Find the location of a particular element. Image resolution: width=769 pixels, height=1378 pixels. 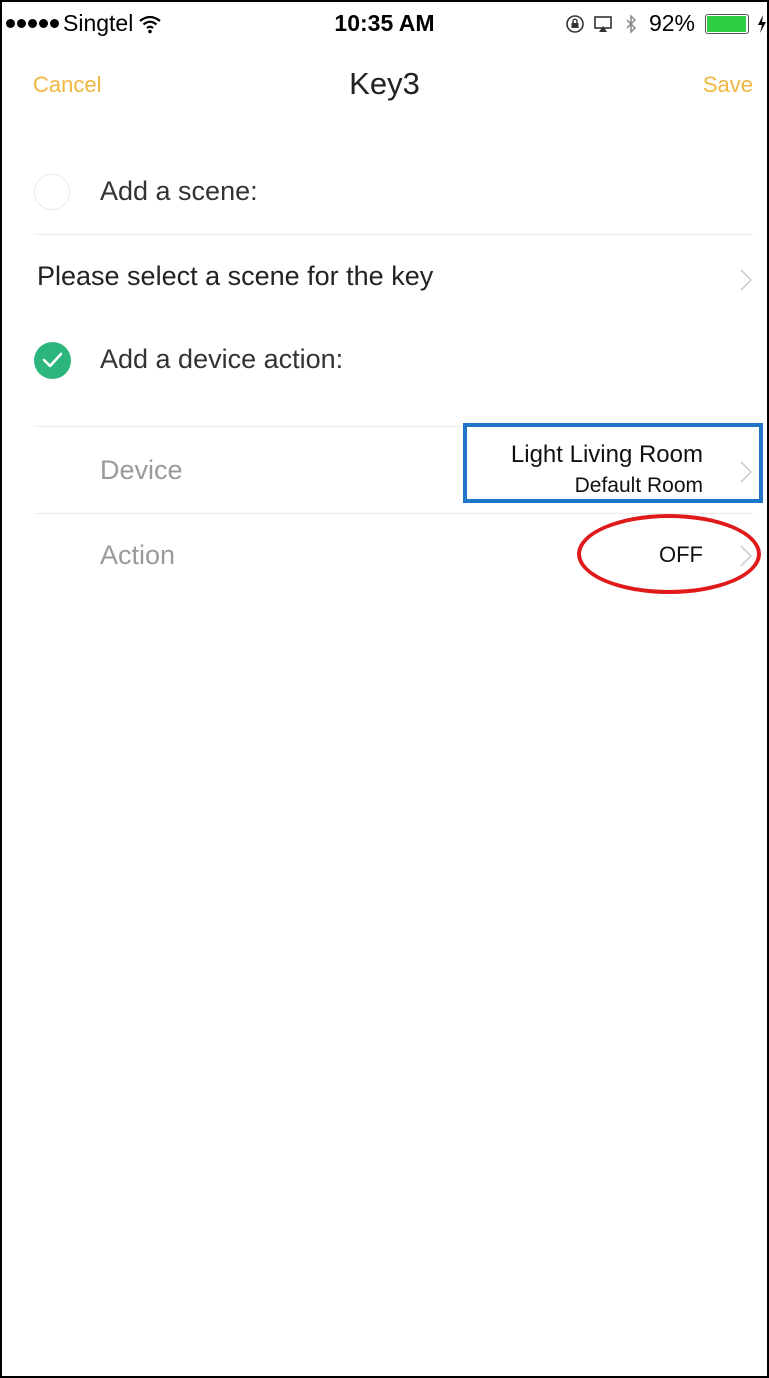

lock-rotation-icon is located at coordinates (575, 23).